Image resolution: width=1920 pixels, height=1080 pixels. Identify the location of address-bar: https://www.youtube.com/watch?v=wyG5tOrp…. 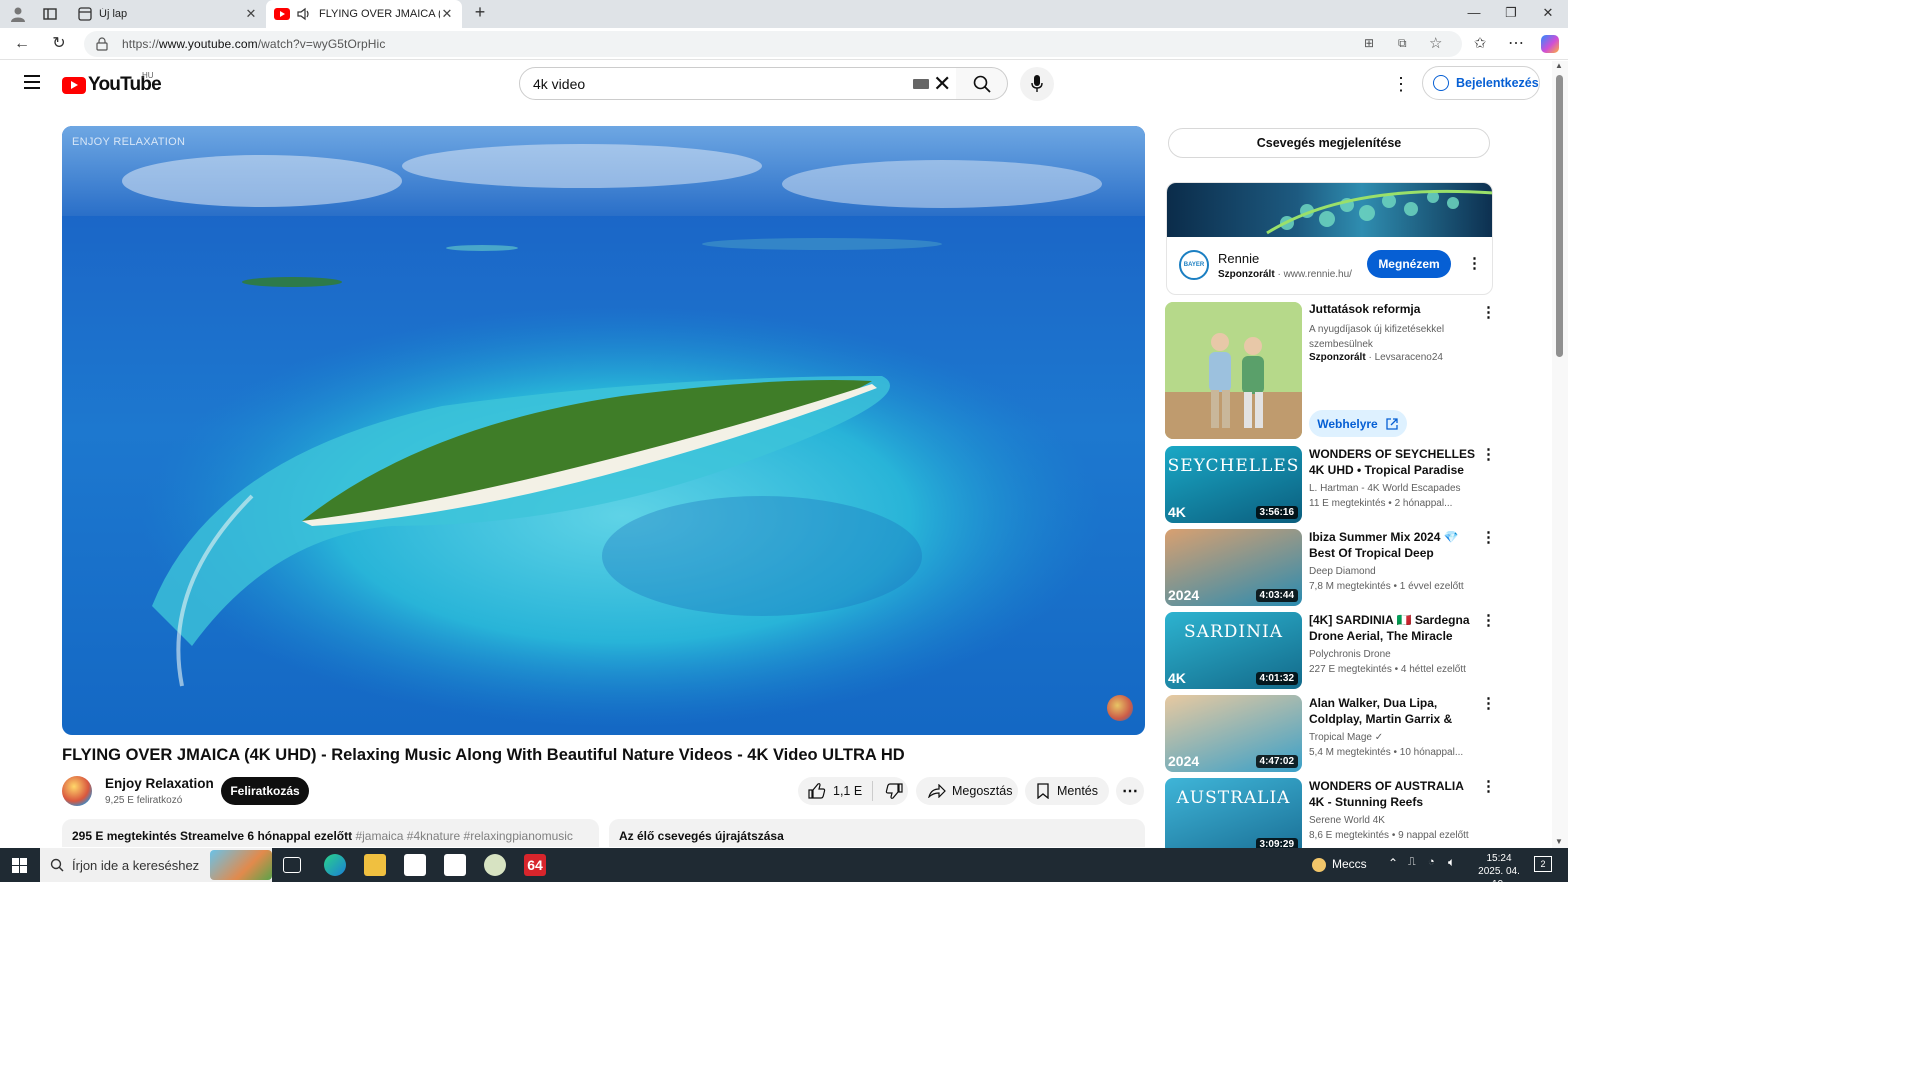
(773, 44).